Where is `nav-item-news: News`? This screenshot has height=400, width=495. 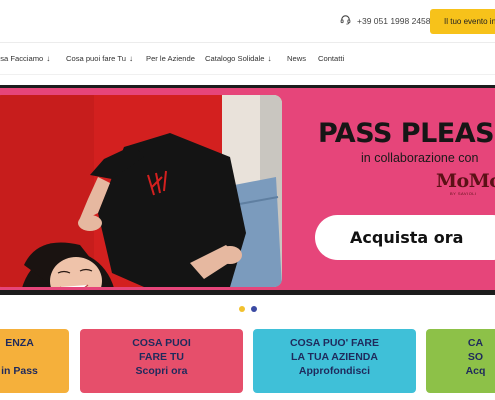 nav-item-news: News is located at coordinates (296, 58).